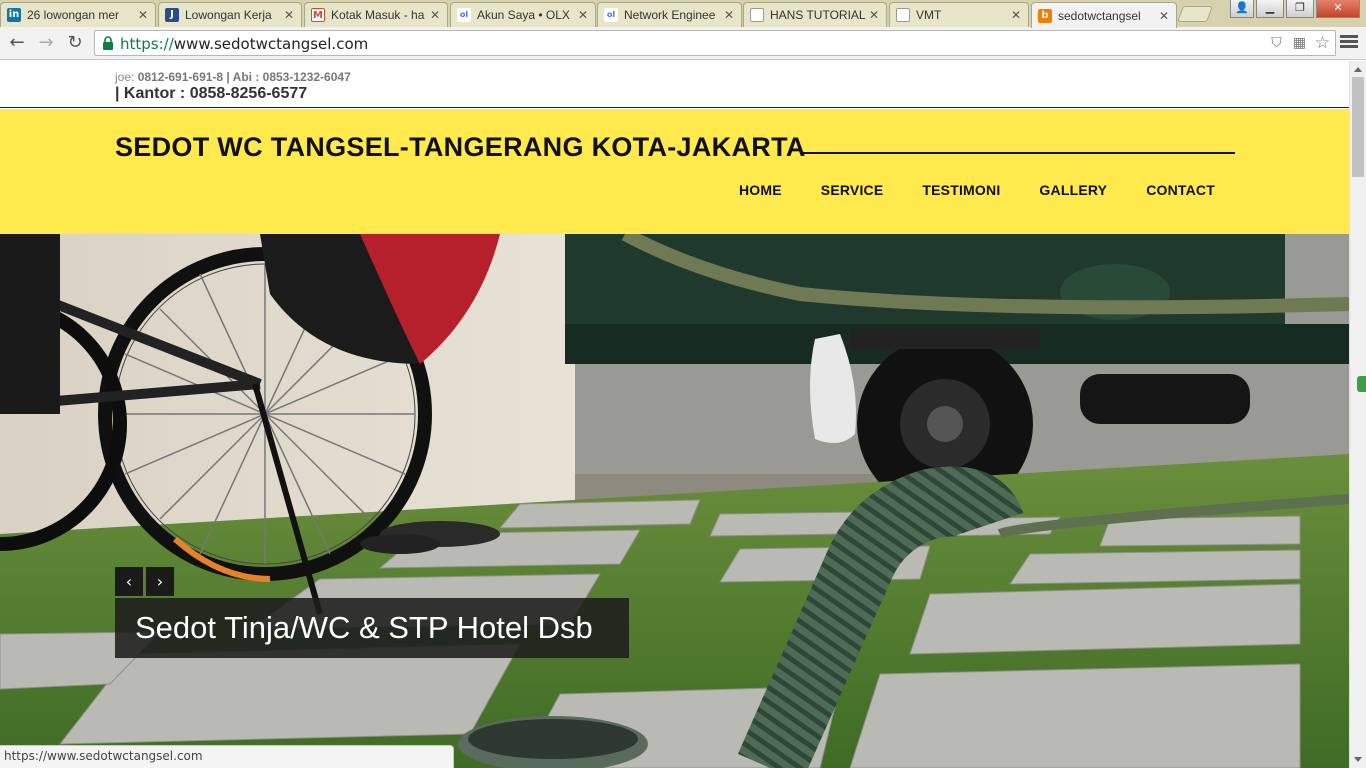 Image resolution: width=1366 pixels, height=768 pixels. I want to click on tab-sedotwctangsel: b sedotwctangsel ✕, so click(1104, 15).